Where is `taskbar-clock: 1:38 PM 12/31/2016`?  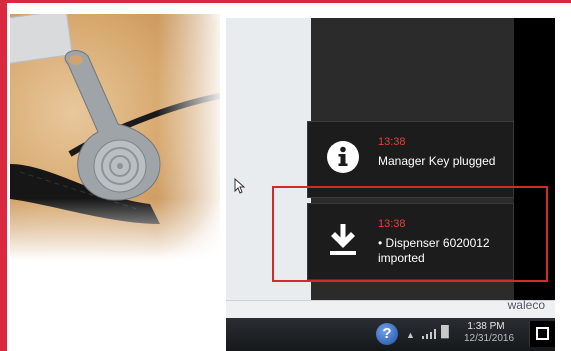 taskbar-clock: 1:38 PM 12/31/2016 is located at coordinates (489, 333).